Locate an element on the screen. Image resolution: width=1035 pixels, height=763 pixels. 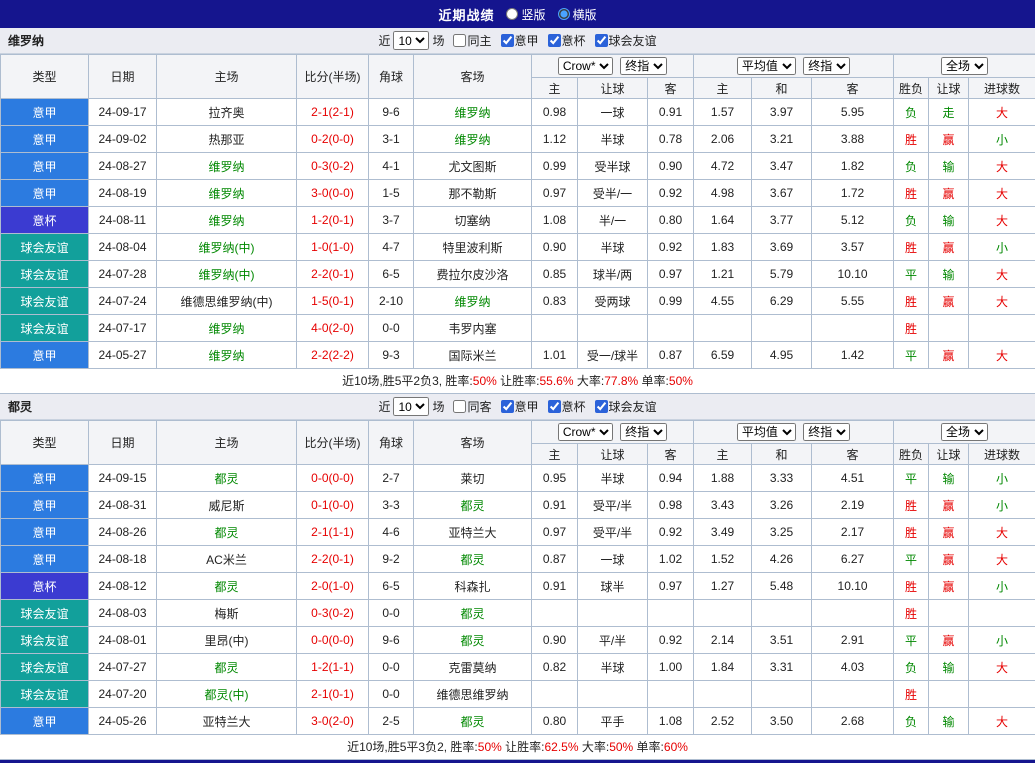
col-score: 比分(半场) is located at coordinates (333, 443).